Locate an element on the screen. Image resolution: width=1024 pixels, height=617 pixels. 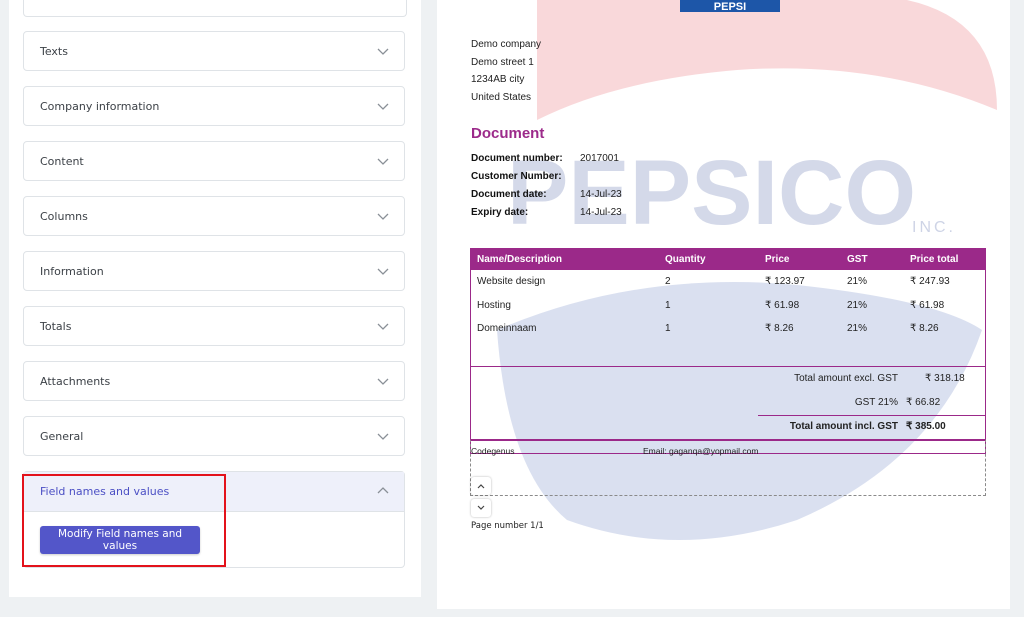
logo-text: PEPSI is located at coordinates (730, 6).